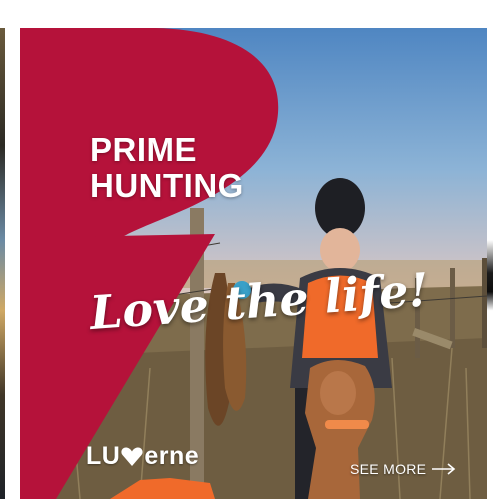  What do you see at coordinates (103, 456) in the screenshot?
I see `brand-logo-part-1: LU` at bounding box center [103, 456].